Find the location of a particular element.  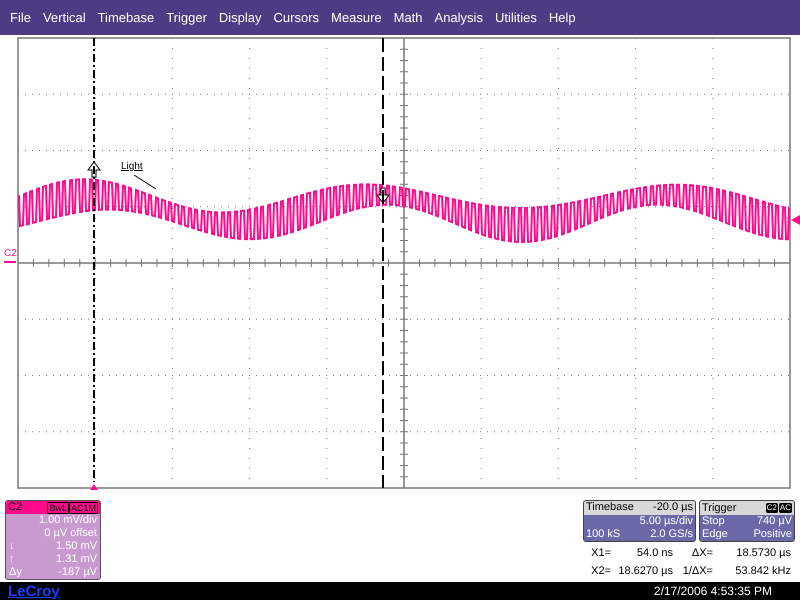

cursor-label: 1/ΔX= is located at coordinates (697, 571).